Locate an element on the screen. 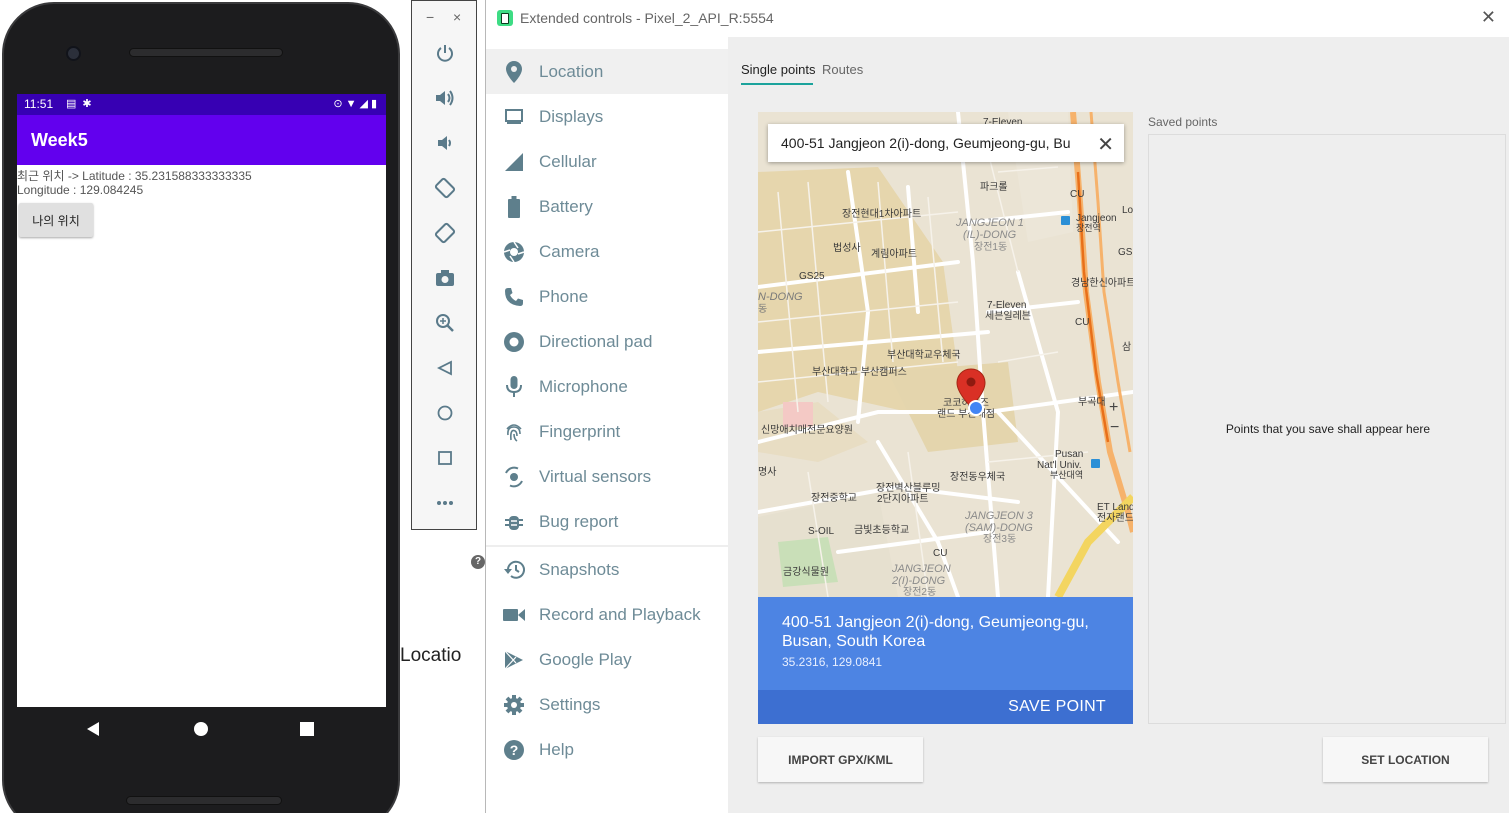  close-emulator-button: × is located at coordinates (457, 17).